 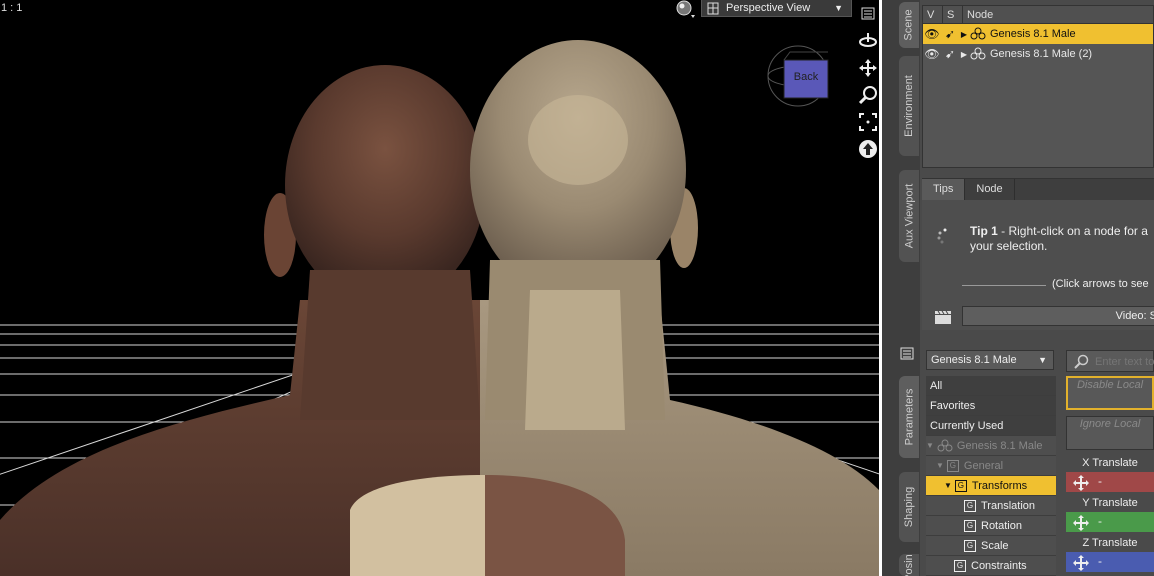 I want to click on property-search, so click(x=1110, y=361).